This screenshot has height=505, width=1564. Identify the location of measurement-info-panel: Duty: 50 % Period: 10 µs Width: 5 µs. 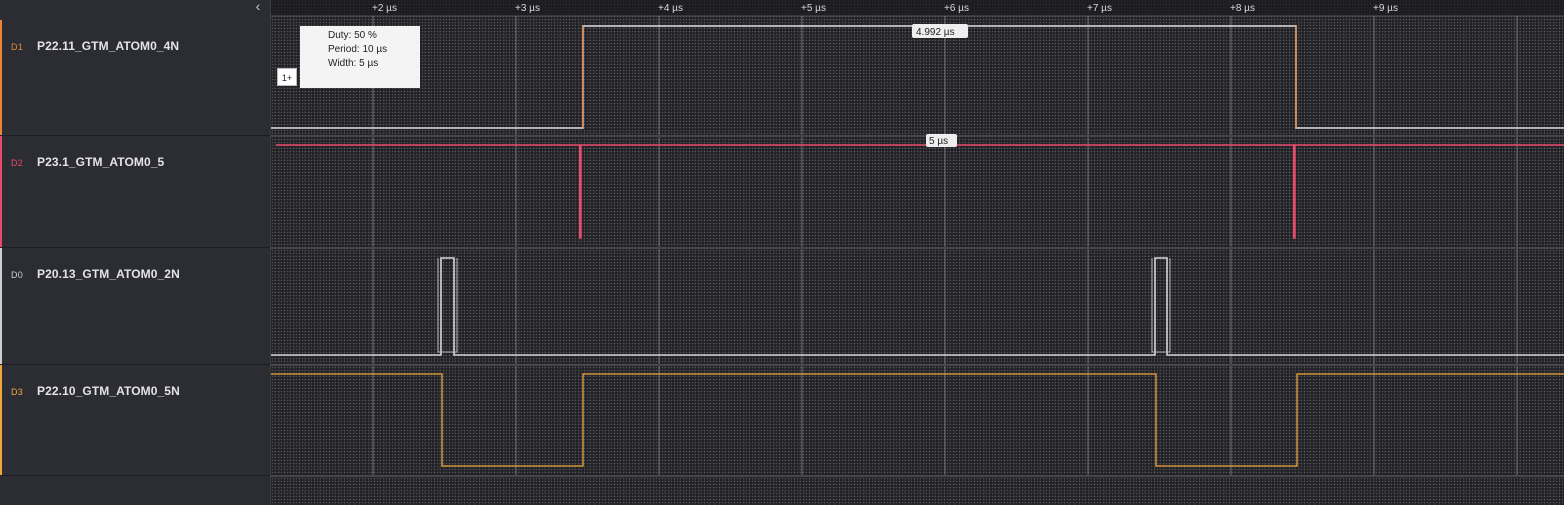
(360, 57).